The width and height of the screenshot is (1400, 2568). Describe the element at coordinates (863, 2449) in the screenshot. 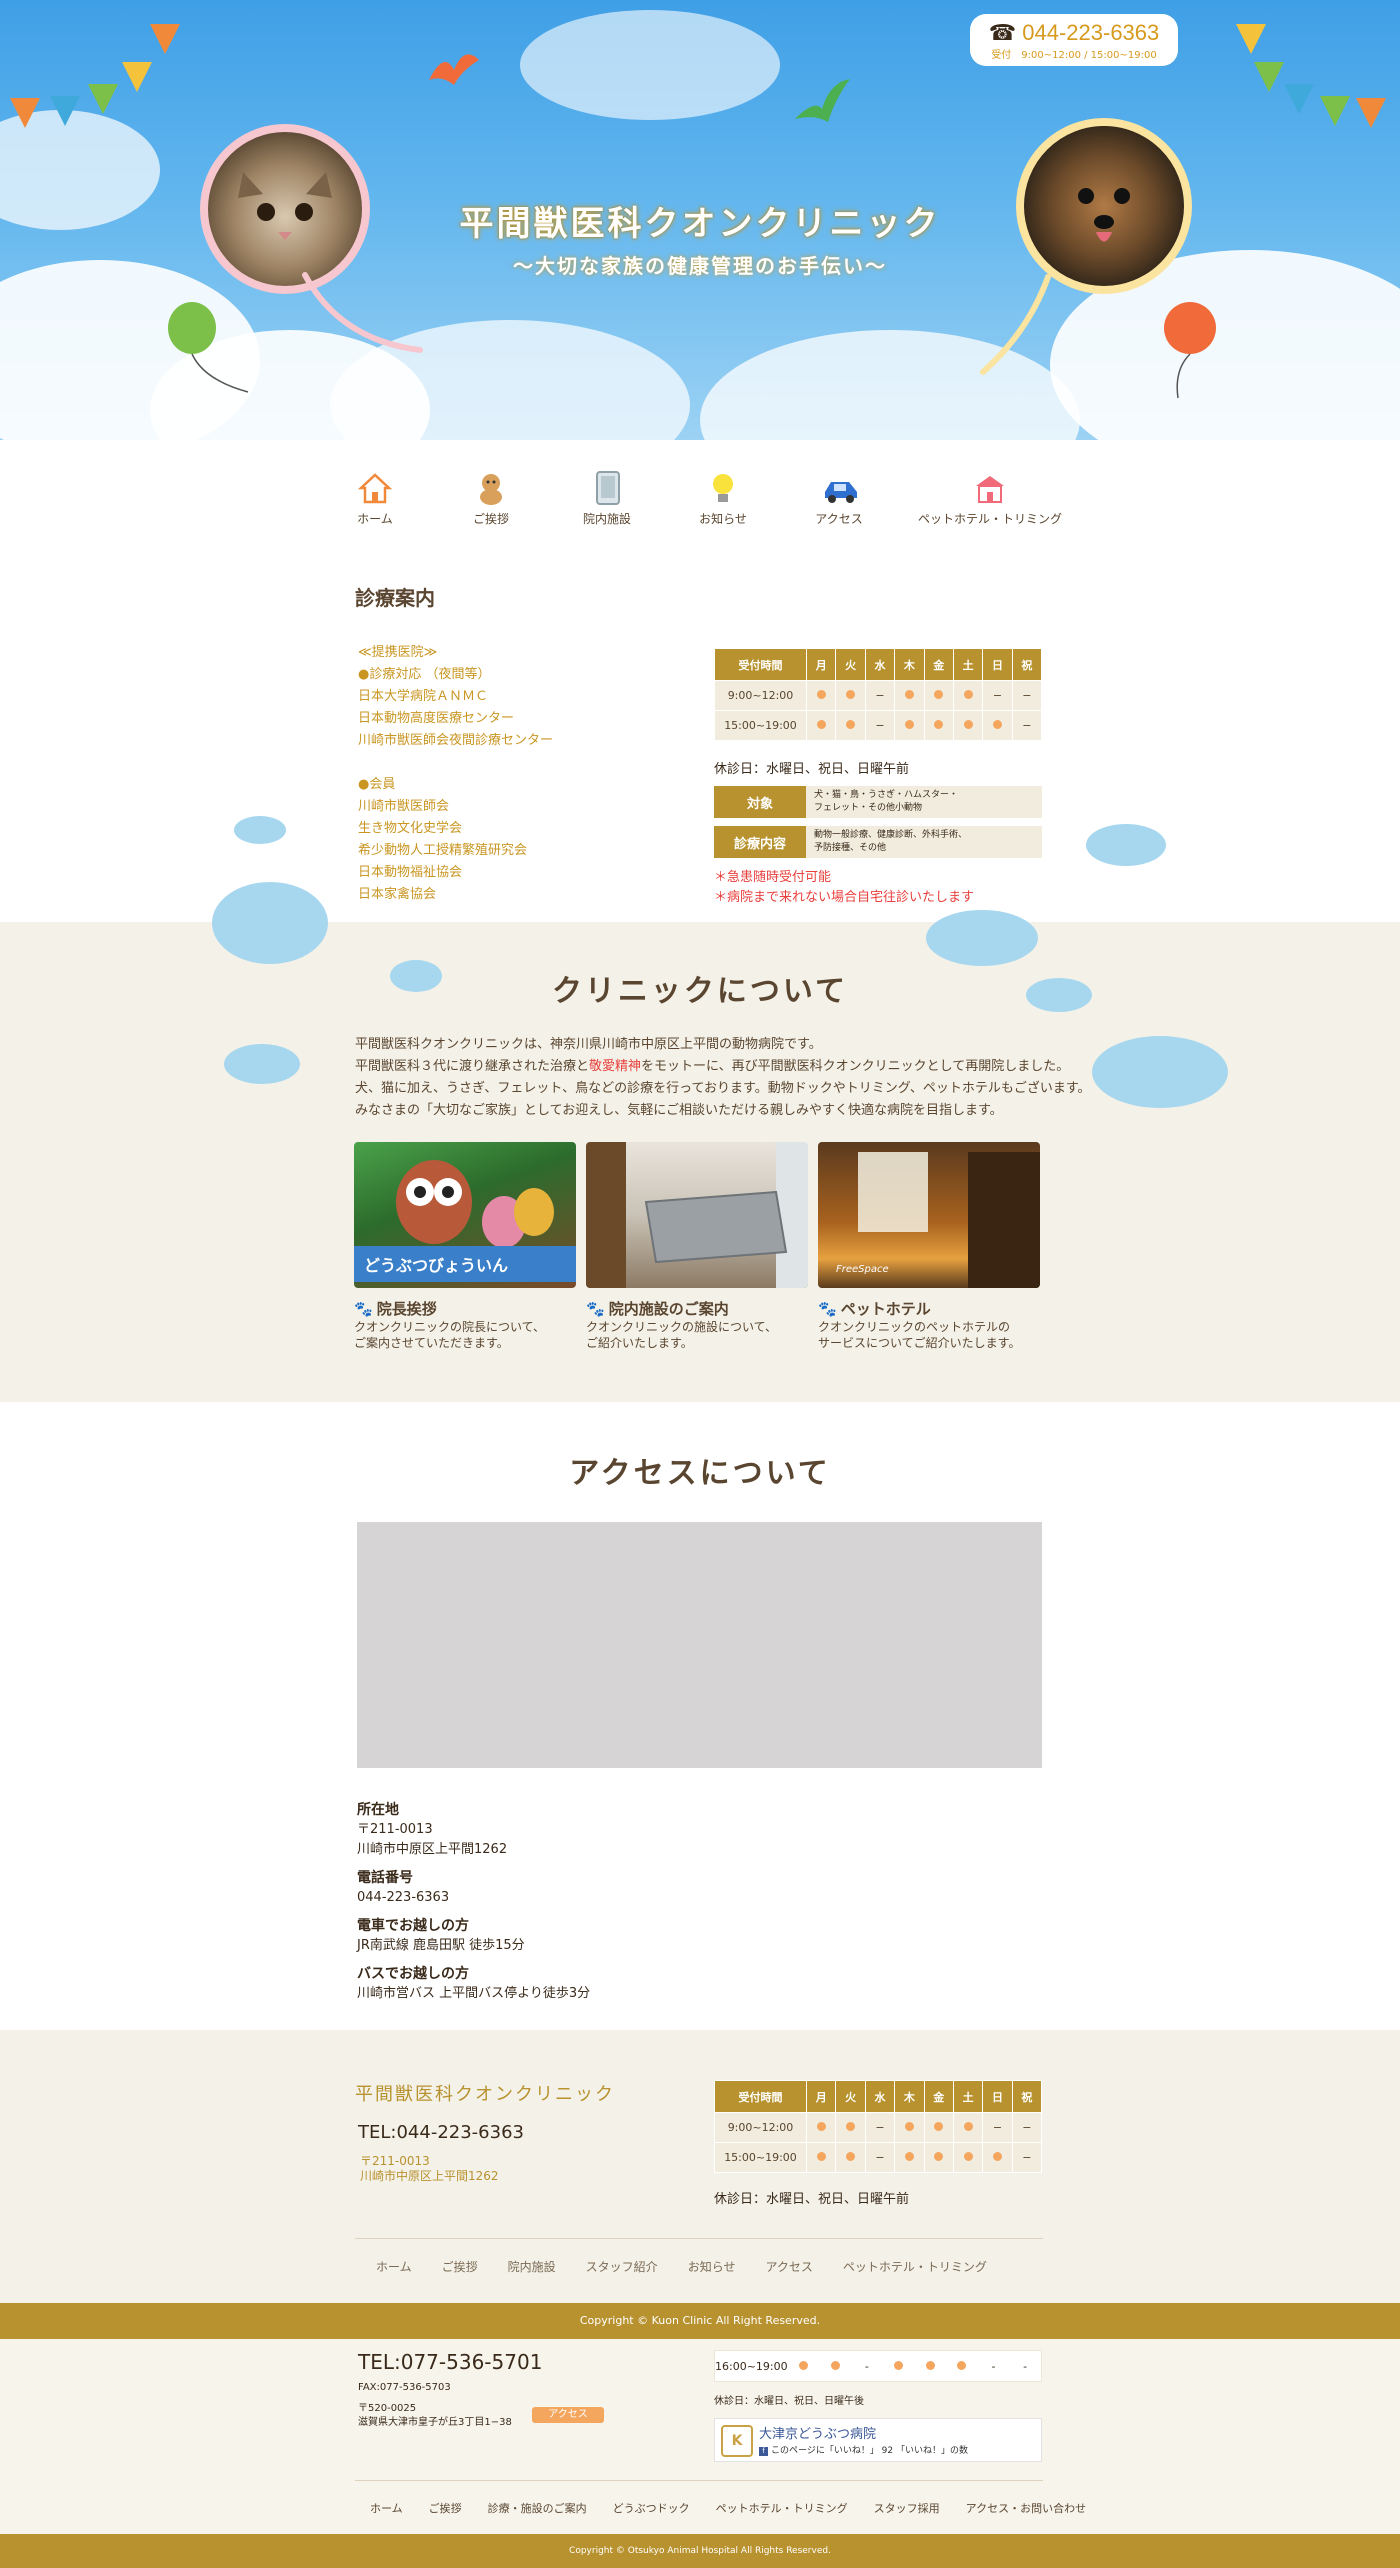

I see `facebook-like-count: f このページに「いいね！」 92 「いいね！」の数` at that location.